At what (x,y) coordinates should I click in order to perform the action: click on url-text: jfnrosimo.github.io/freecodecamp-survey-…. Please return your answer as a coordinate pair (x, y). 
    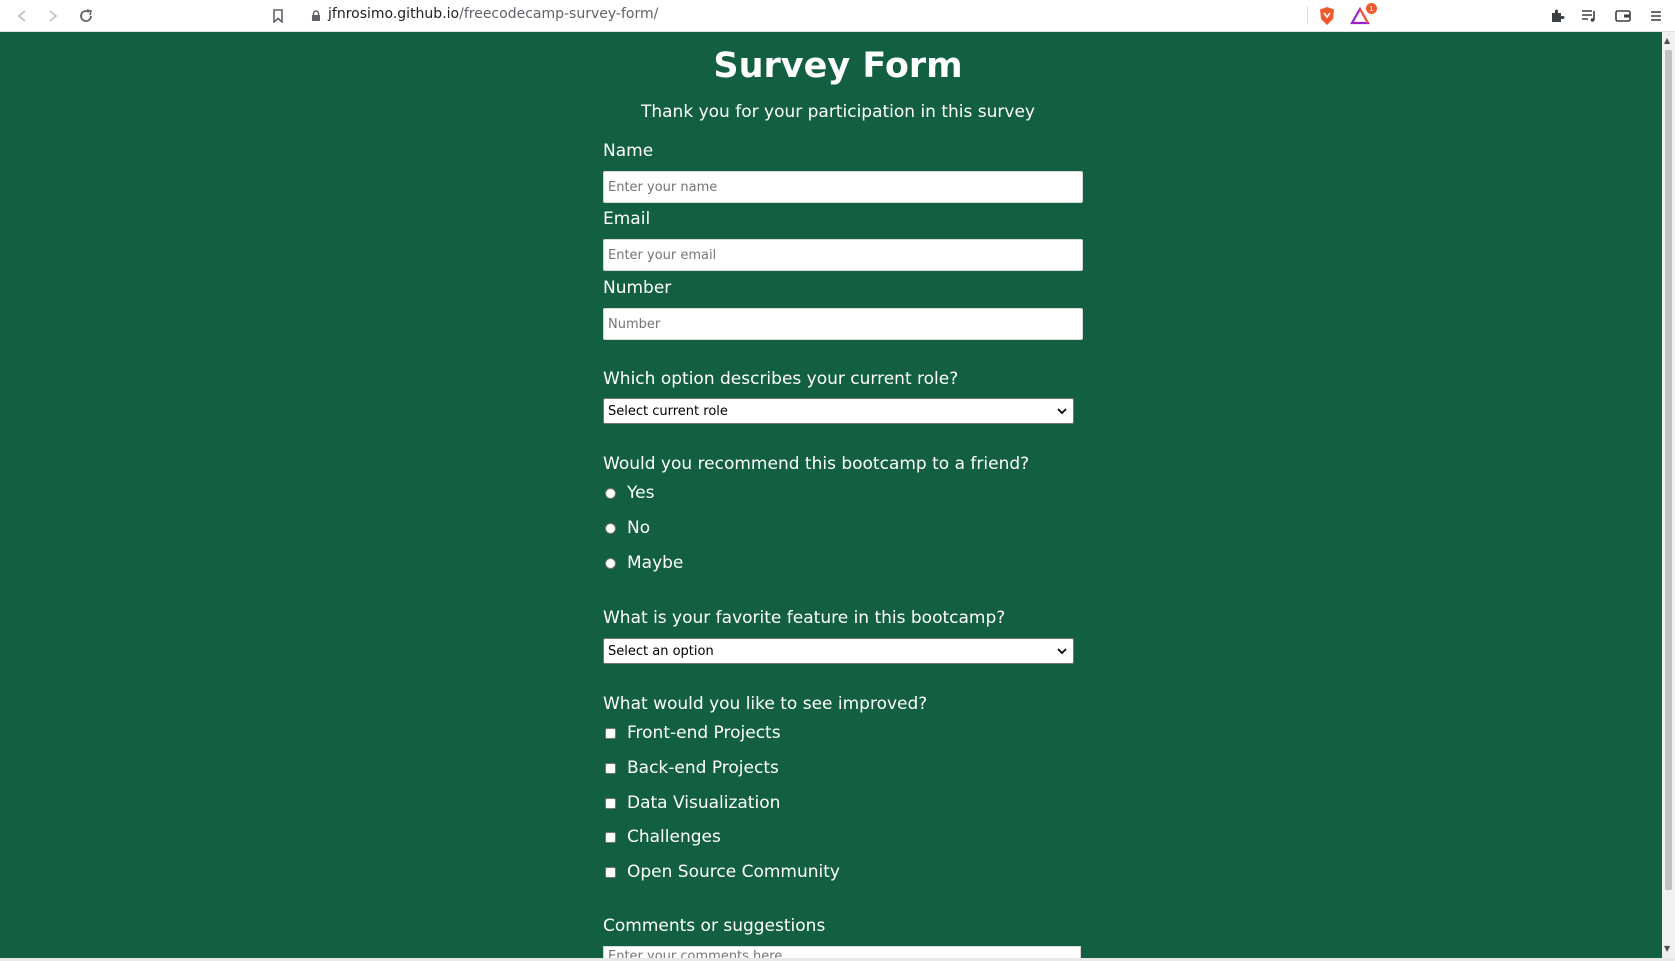
    Looking at the image, I should click on (493, 14).